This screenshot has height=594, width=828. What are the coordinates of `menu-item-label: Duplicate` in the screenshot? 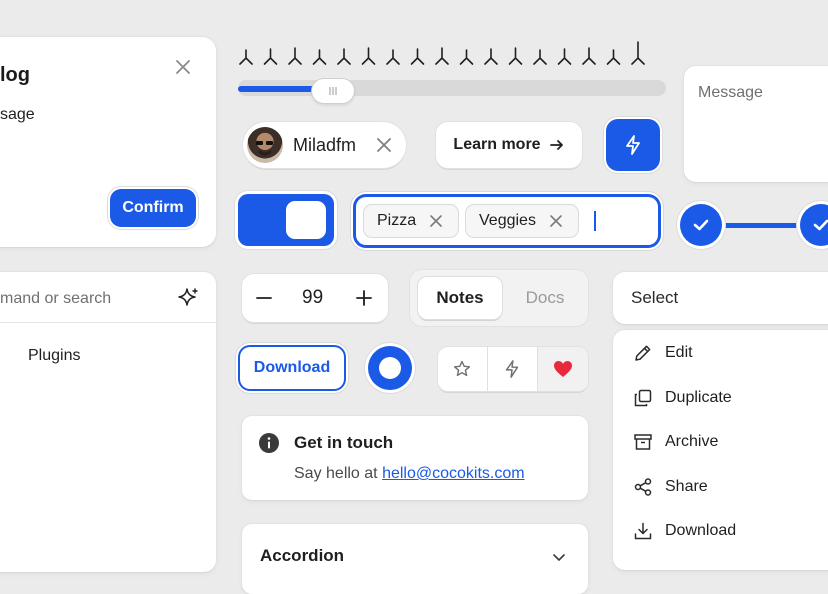 It's located at (698, 397).